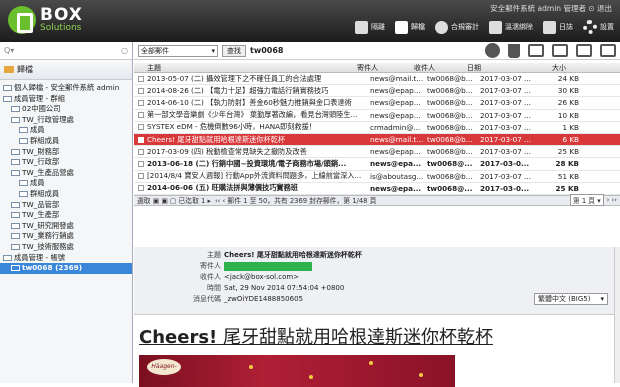  What do you see at coordinates (492, 50) in the screenshot?
I see `restore-icon` at bounding box center [492, 50].